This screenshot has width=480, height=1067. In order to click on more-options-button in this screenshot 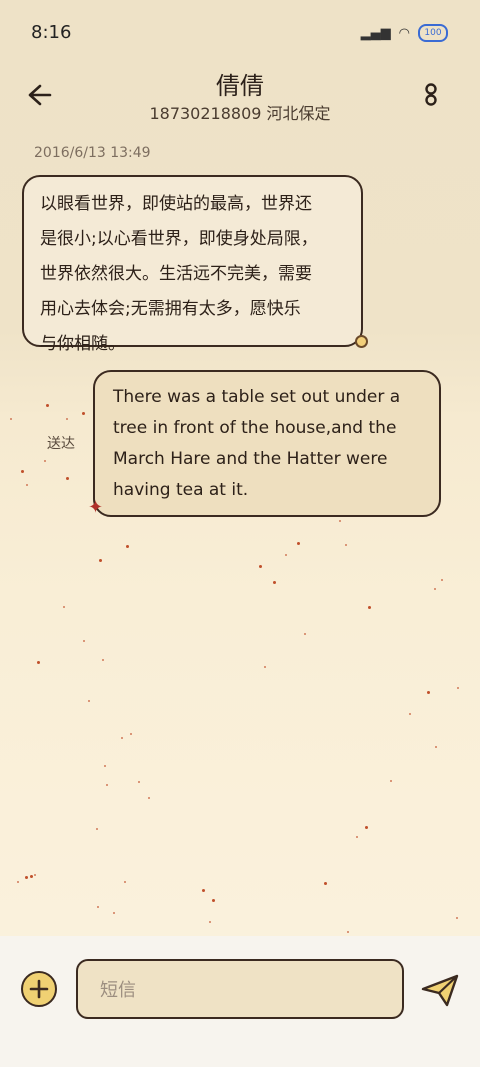, I will do `click(431, 95)`.